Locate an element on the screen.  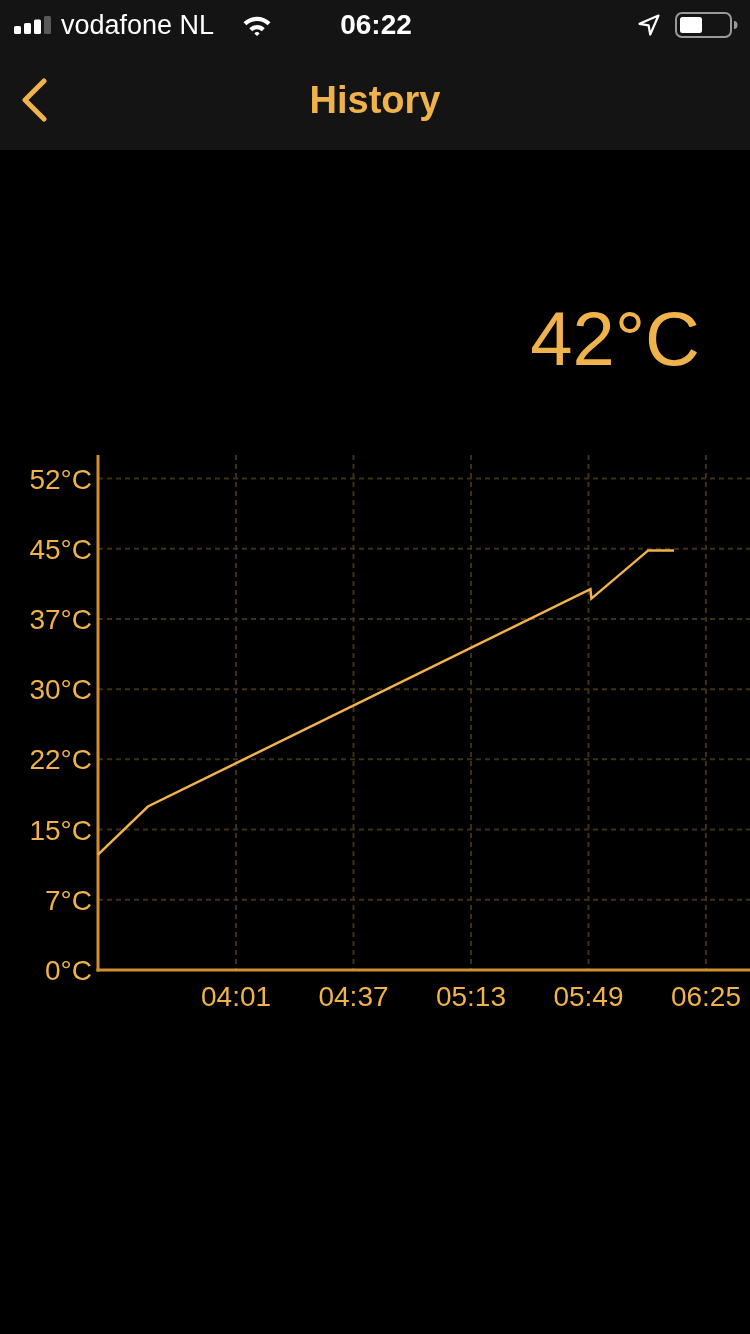
signal-icon is located at coordinates (33, 25).